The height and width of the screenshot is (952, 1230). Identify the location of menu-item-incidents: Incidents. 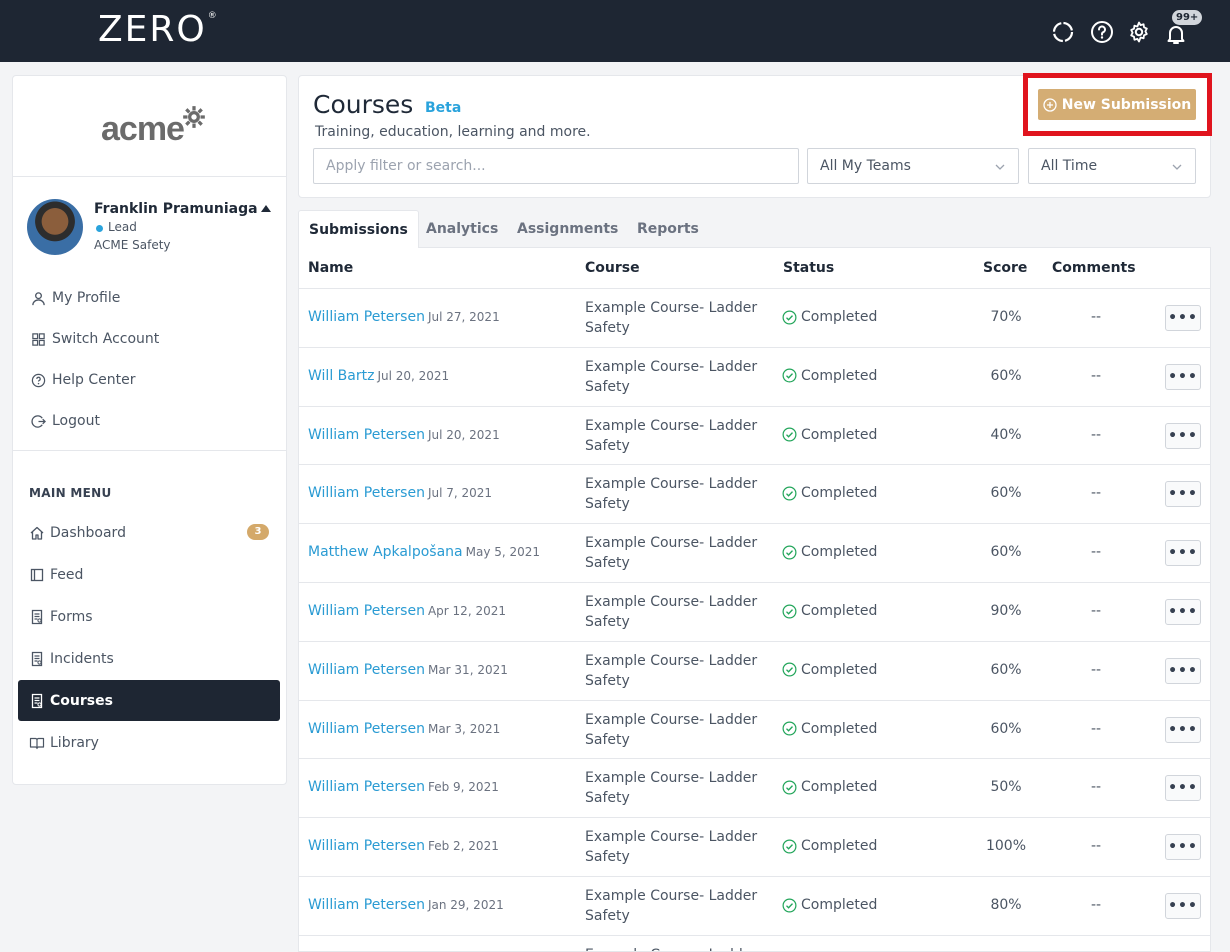
(149, 658).